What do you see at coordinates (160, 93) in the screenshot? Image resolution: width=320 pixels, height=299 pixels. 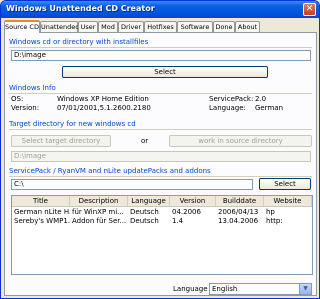 I see `info-group-divider` at bounding box center [160, 93].